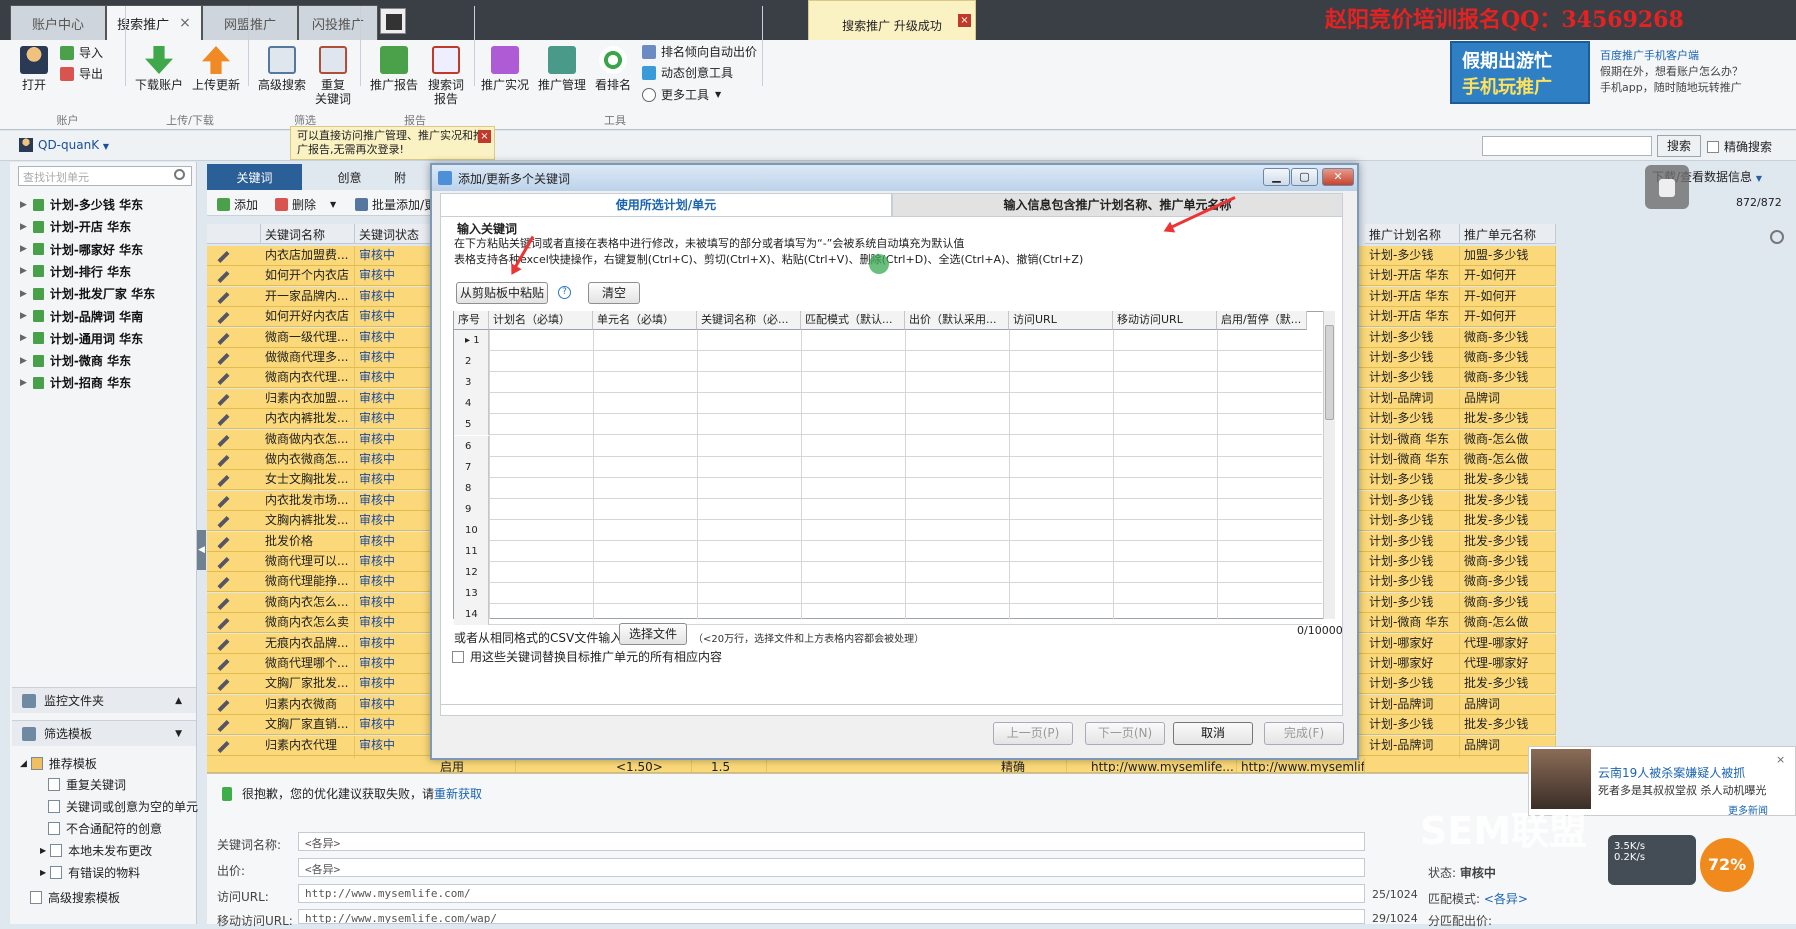  Describe the element at coordinates (75, 382) in the screenshot. I see `plan-item: ▶ 计划-招商 华东` at that location.